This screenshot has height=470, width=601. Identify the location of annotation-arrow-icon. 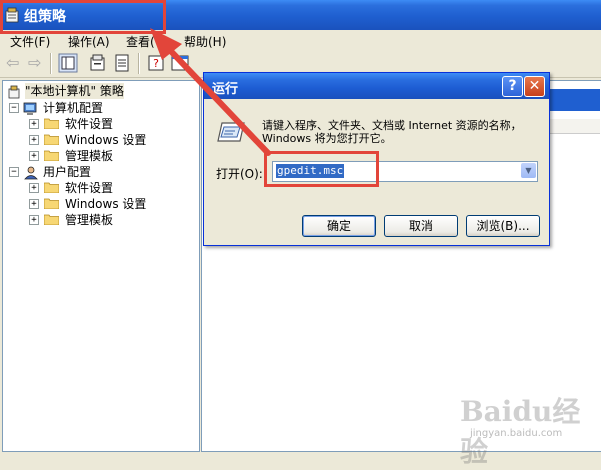
(210, 92).